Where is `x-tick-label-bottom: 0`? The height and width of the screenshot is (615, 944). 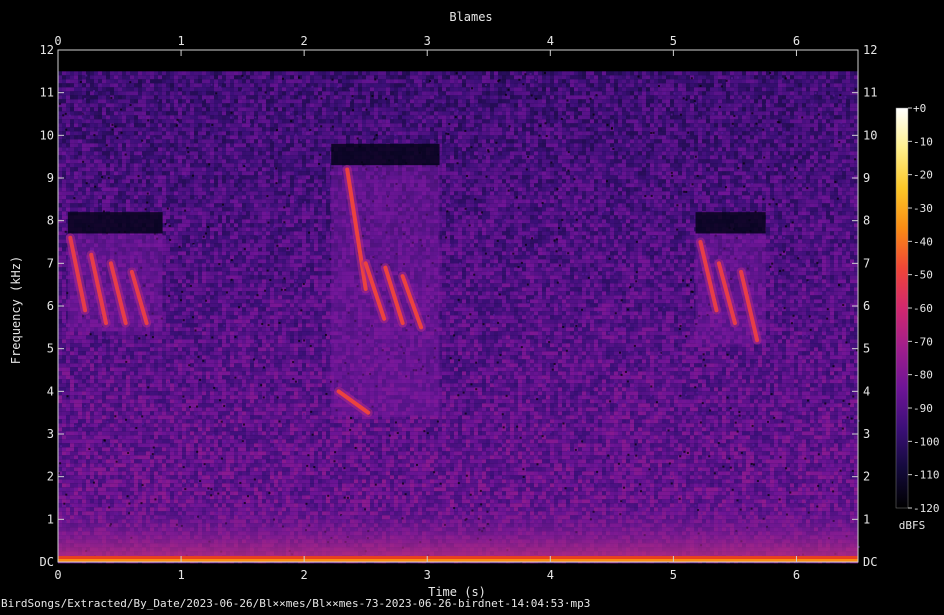 x-tick-label-bottom: 0 is located at coordinates (57, 575).